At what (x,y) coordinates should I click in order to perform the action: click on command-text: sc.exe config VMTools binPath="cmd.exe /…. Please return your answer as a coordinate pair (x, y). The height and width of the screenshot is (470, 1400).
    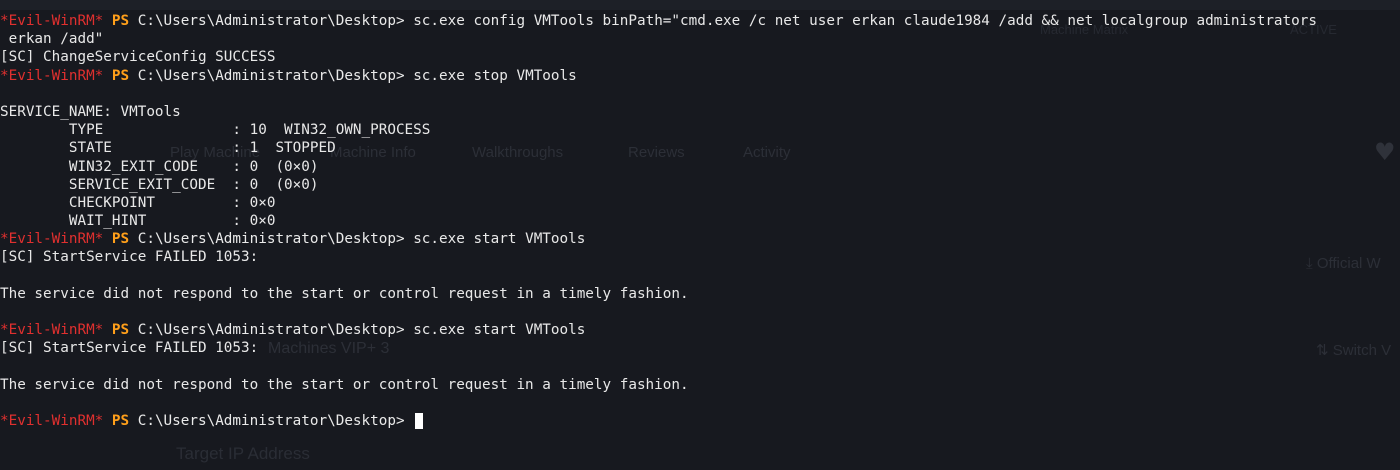
    Looking at the image, I should click on (865, 21).